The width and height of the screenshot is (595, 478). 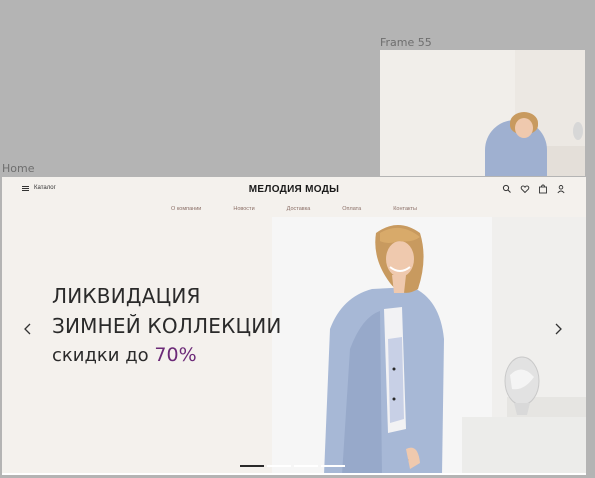 What do you see at coordinates (292, 466) in the screenshot?
I see `slider-pagination` at bounding box center [292, 466].